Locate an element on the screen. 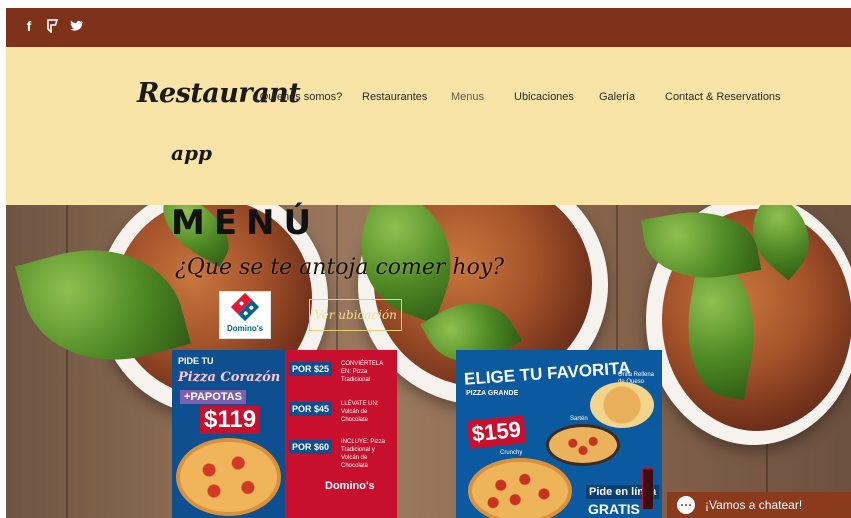 The width and height of the screenshot is (851, 518). hero-tagline: ¿Que se te antoja comer hoy? is located at coordinates (340, 267).